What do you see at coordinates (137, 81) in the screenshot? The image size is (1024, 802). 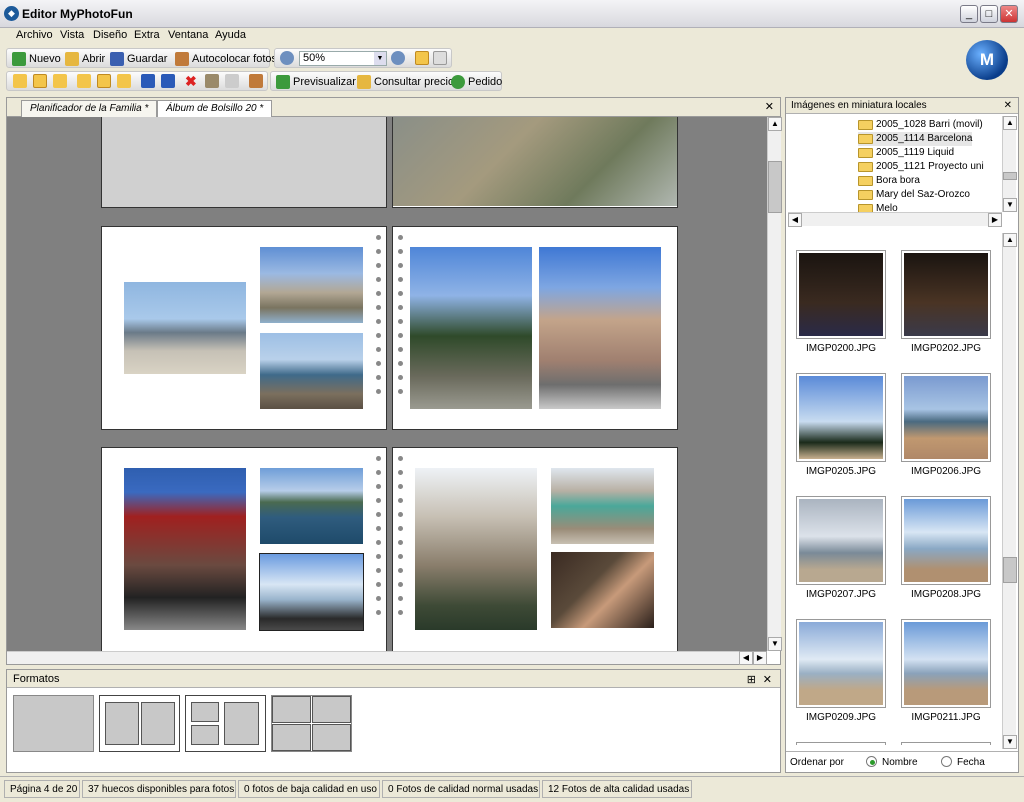 I see `layout-toolbar: ✖` at bounding box center [137, 81].